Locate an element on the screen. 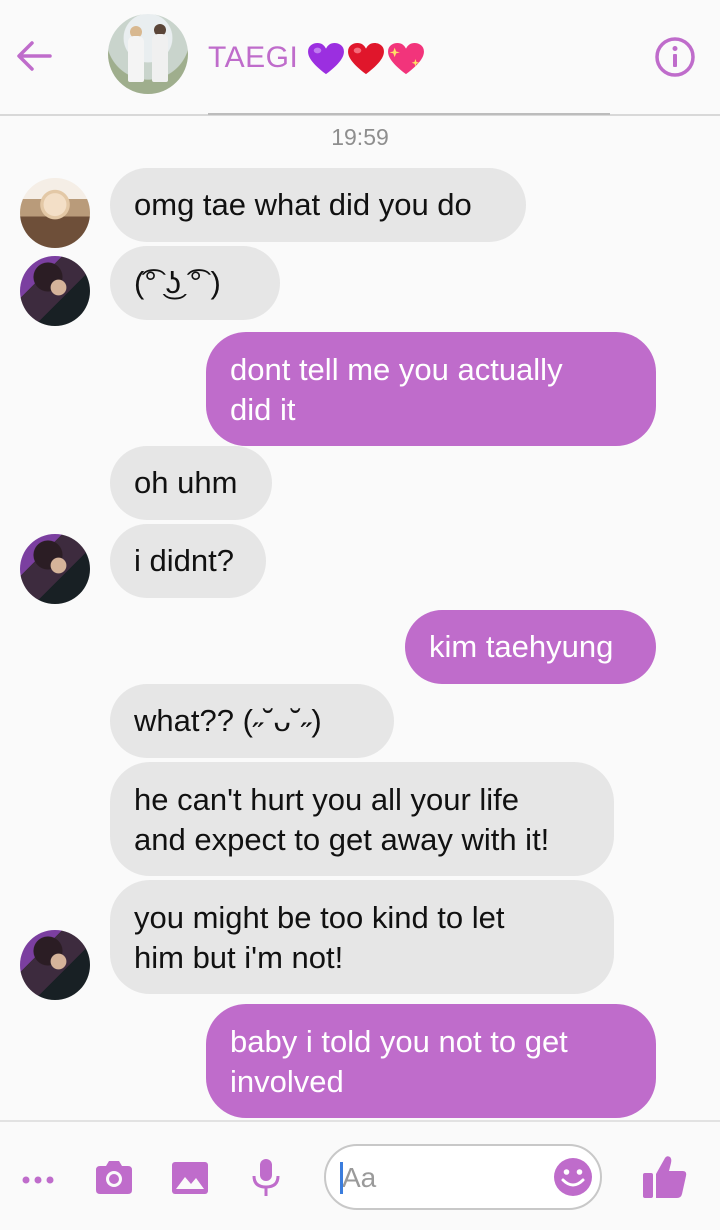  message-bubble: kim taehyung is located at coordinates (530, 647).